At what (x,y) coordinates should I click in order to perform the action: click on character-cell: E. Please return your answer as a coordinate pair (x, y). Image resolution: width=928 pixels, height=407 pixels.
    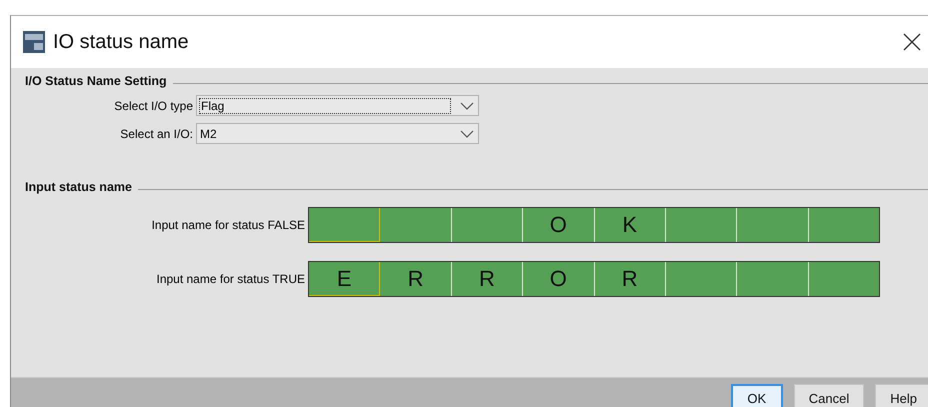
    Looking at the image, I should click on (344, 279).